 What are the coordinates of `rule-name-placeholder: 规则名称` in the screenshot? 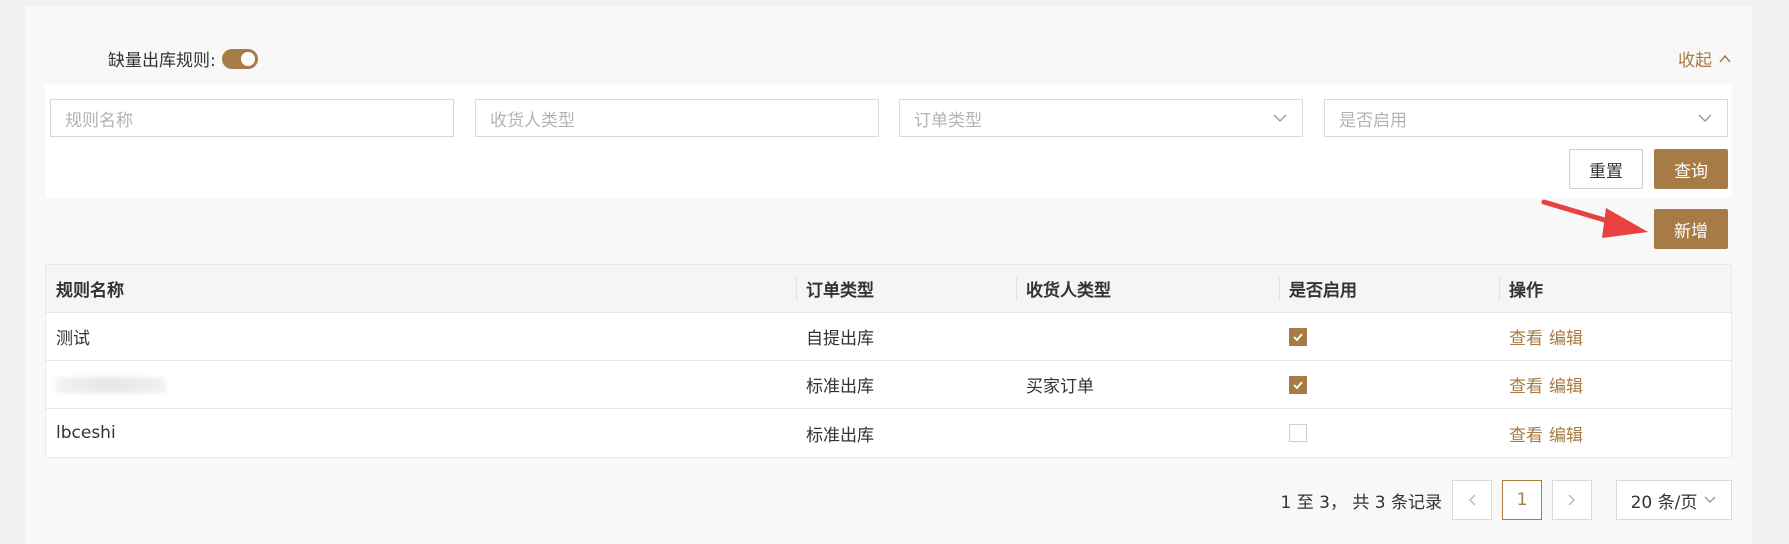 It's located at (99, 120).